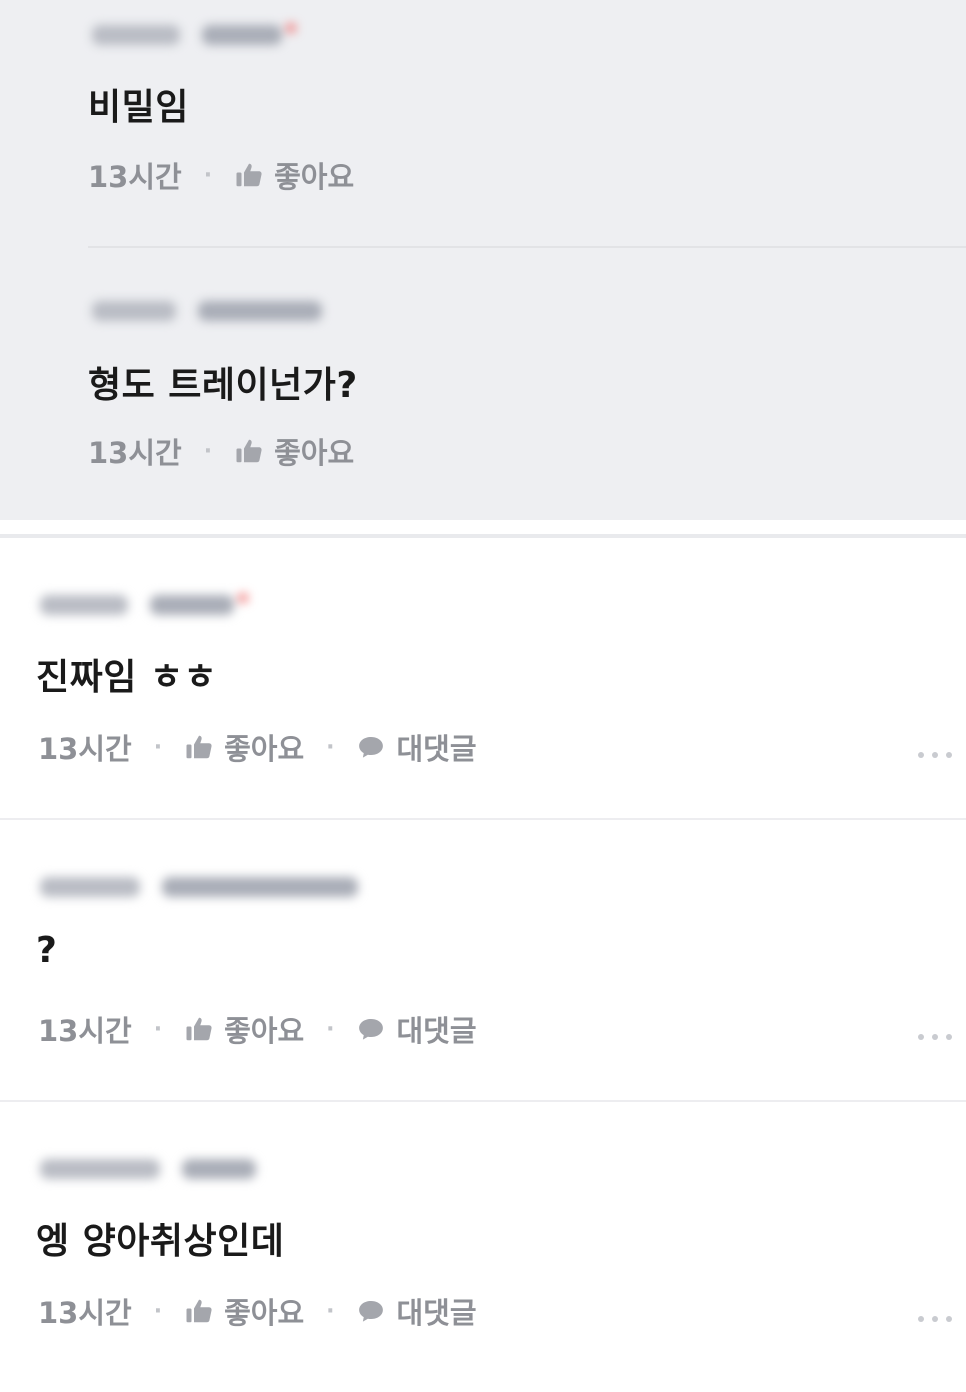  I want to click on section-gap, so click(483, 527).